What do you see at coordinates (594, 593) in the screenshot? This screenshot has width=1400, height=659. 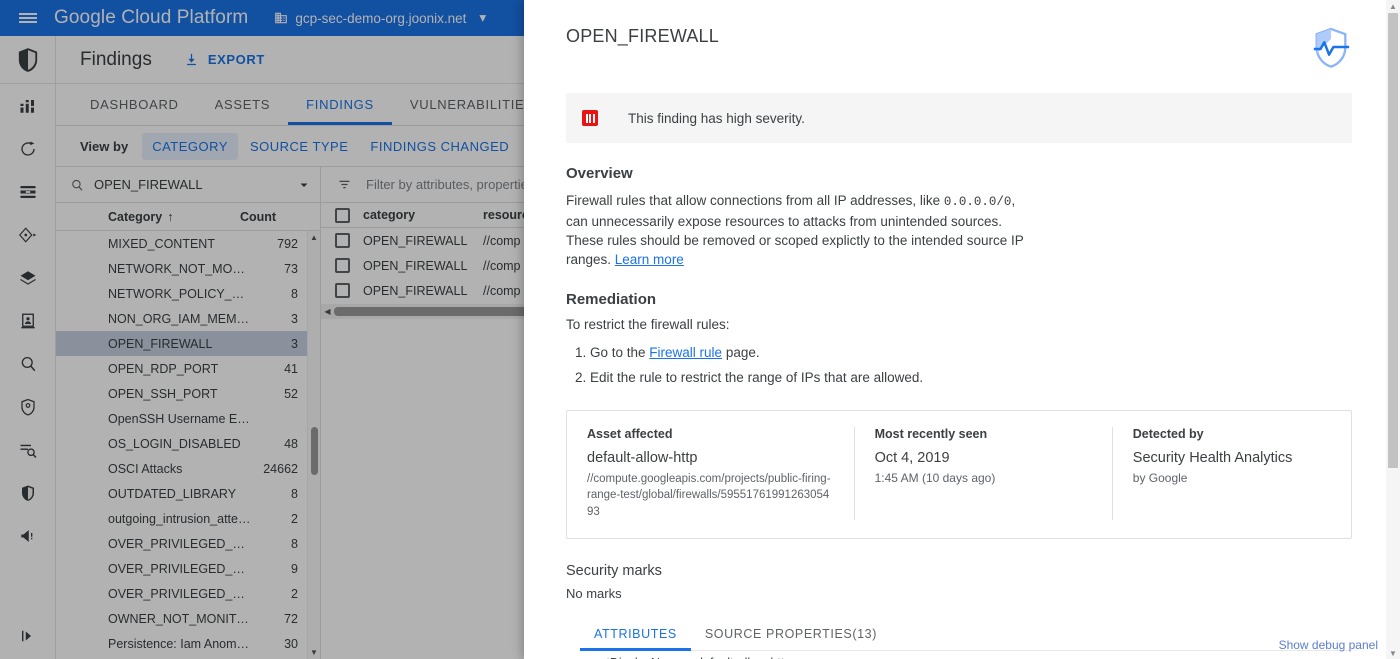 I see `security-marks-value: No marks` at bounding box center [594, 593].